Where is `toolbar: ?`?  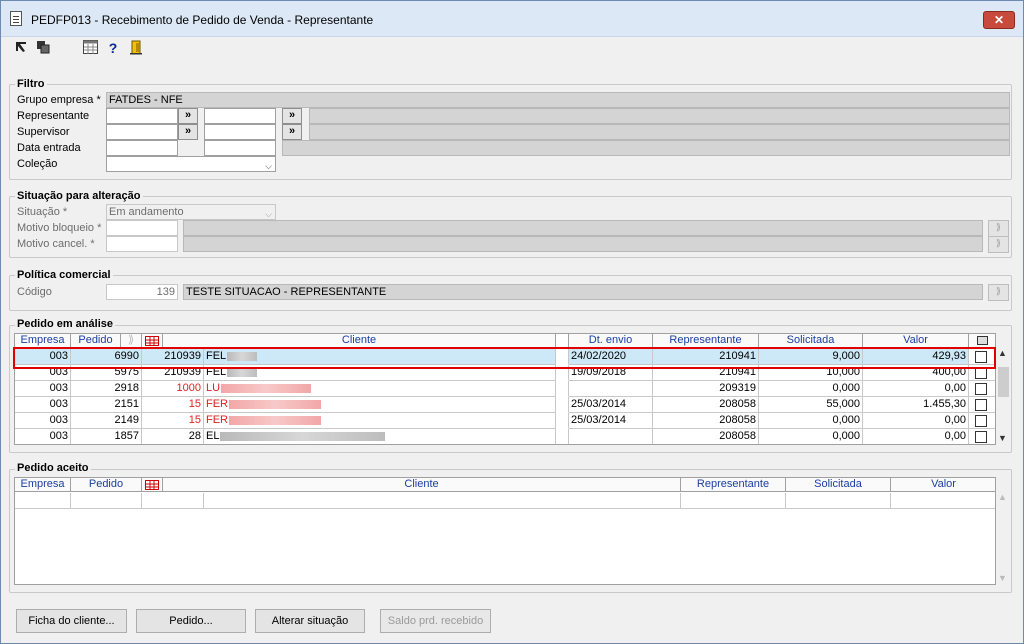
toolbar: ? is located at coordinates (512, 48).